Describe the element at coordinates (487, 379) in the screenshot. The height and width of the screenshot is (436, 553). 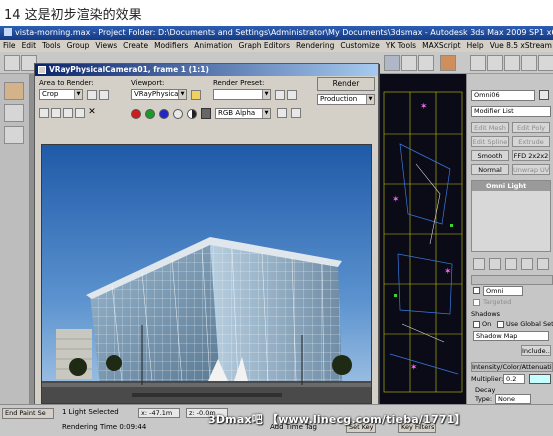
I see `multiplier-label: Multiplier:` at that location.